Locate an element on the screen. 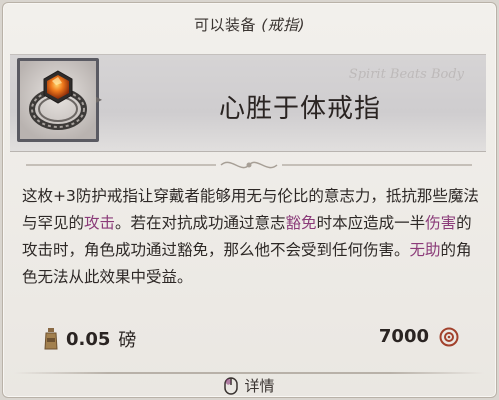 This screenshot has width=499, height=400. keyword-helpless-link: 无助 is located at coordinates (425, 250).